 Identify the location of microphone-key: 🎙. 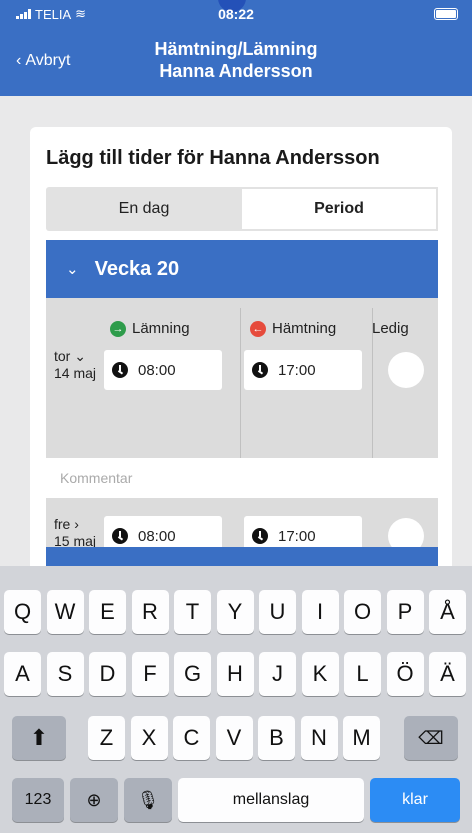
(148, 800).